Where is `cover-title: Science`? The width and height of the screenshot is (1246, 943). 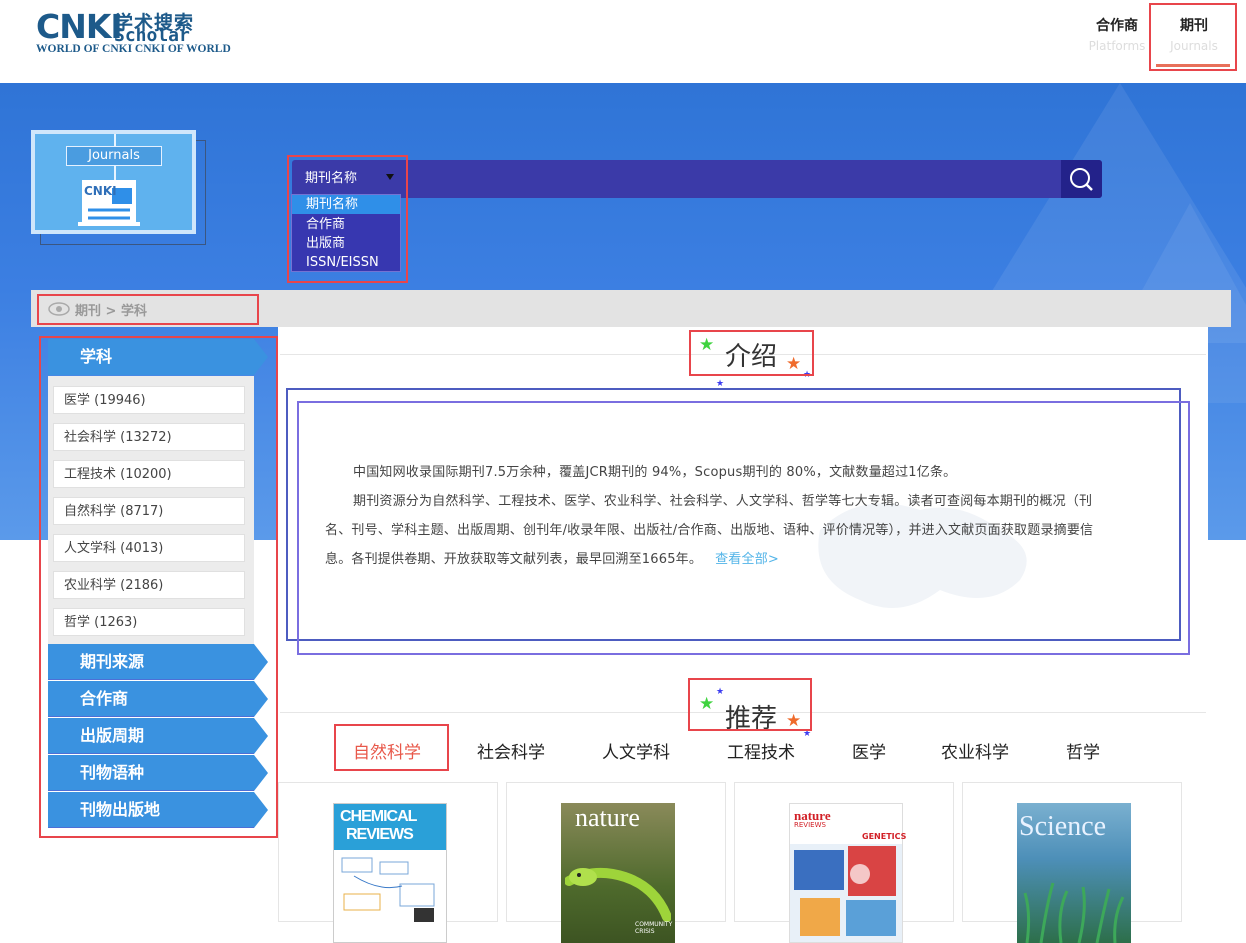 cover-title: Science is located at coordinates (1063, 826).